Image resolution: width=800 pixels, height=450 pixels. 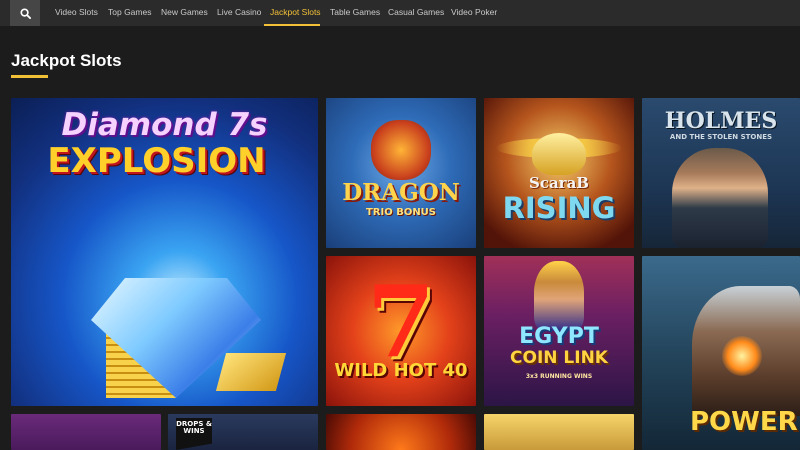 I want to click on game-title-line1: EGYPT, so click(x=559, y=336).